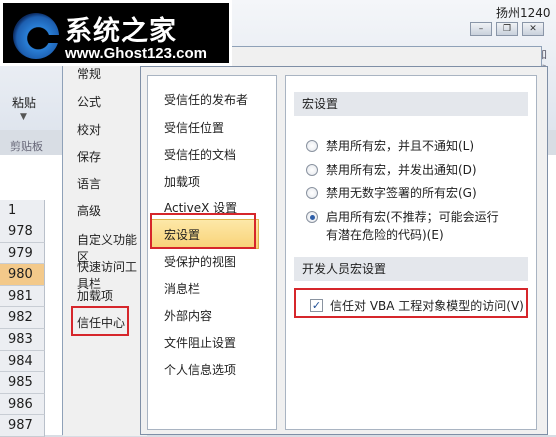  I want to click on close-icon: ✕, so click(533, 29).